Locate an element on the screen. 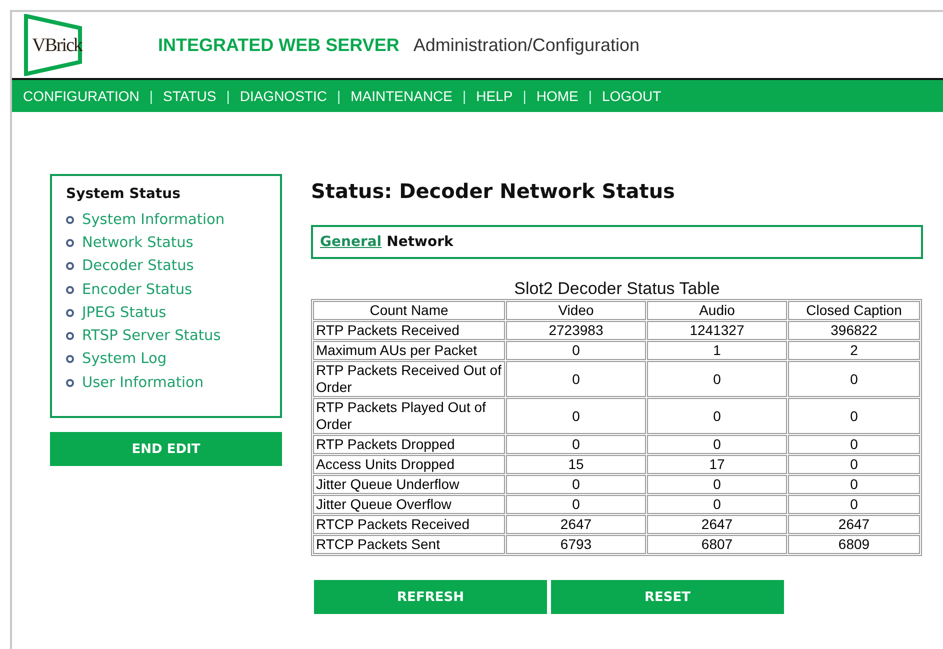  table-cell: 2 is located at coordinates (854, 350).